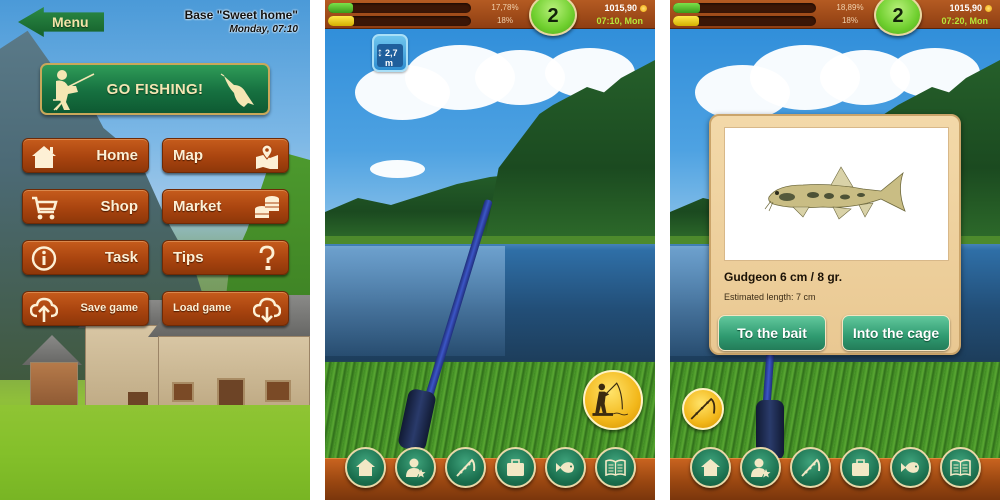 The image size is (1000, 500). I want to click on hud-bar: 18,89% 18% 1015,90 07:20, Mon, so click(835, 14).